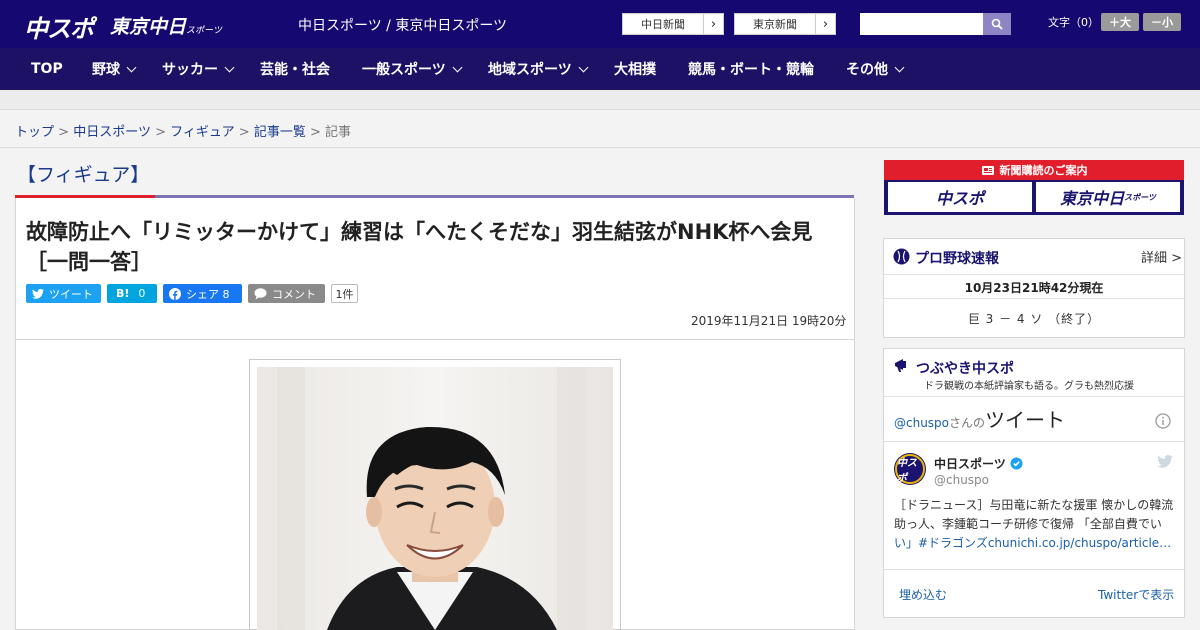  I want to click on comment-count-badge: 1件, so click(344, 293).